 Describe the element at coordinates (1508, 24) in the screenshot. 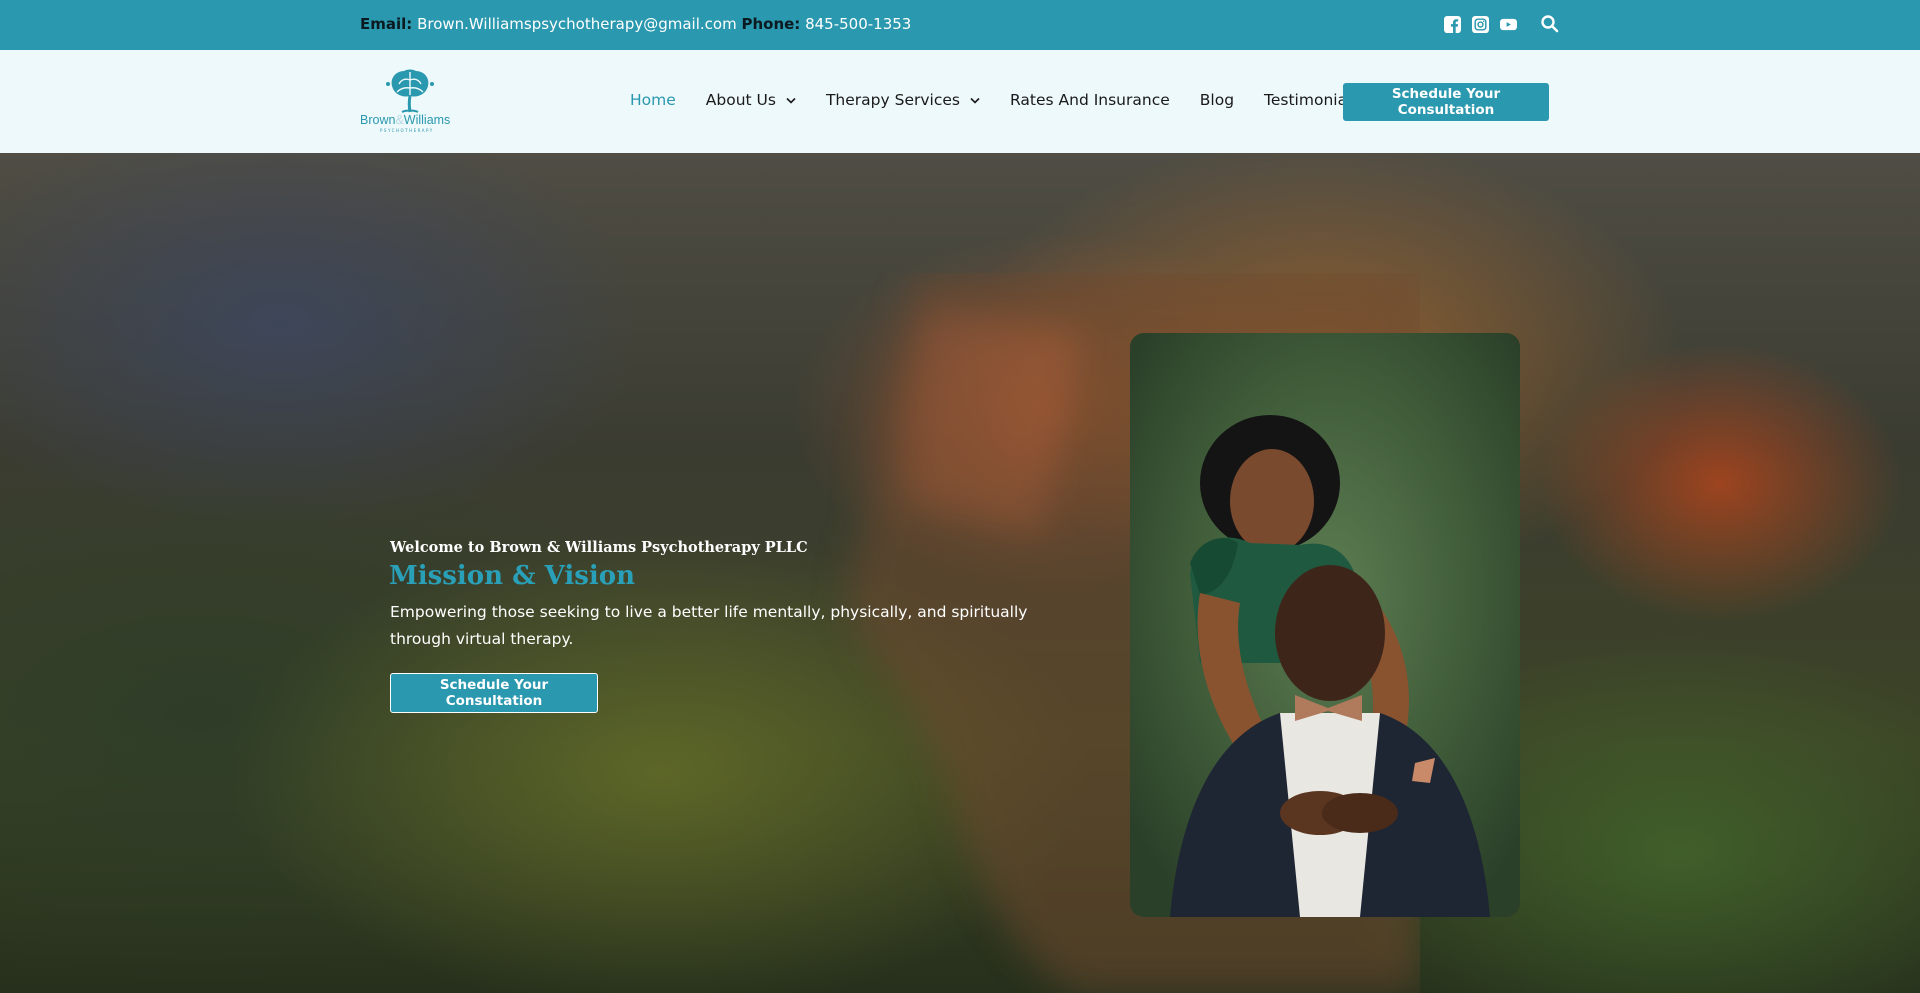

I see `youtube-icon` at that location.